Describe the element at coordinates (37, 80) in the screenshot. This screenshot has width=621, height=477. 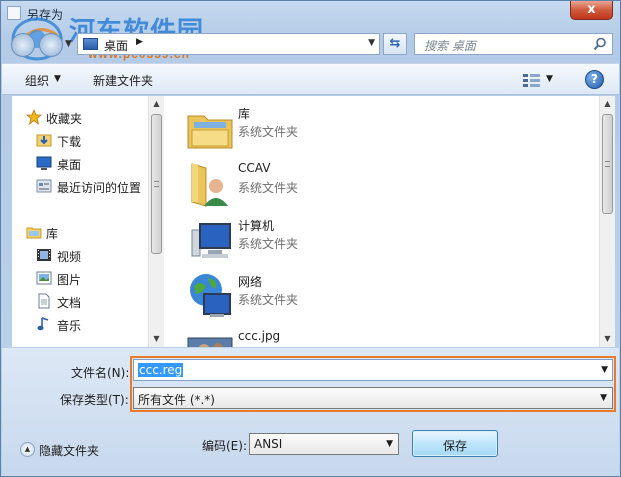
I see `organize-button: 组织` at that location.